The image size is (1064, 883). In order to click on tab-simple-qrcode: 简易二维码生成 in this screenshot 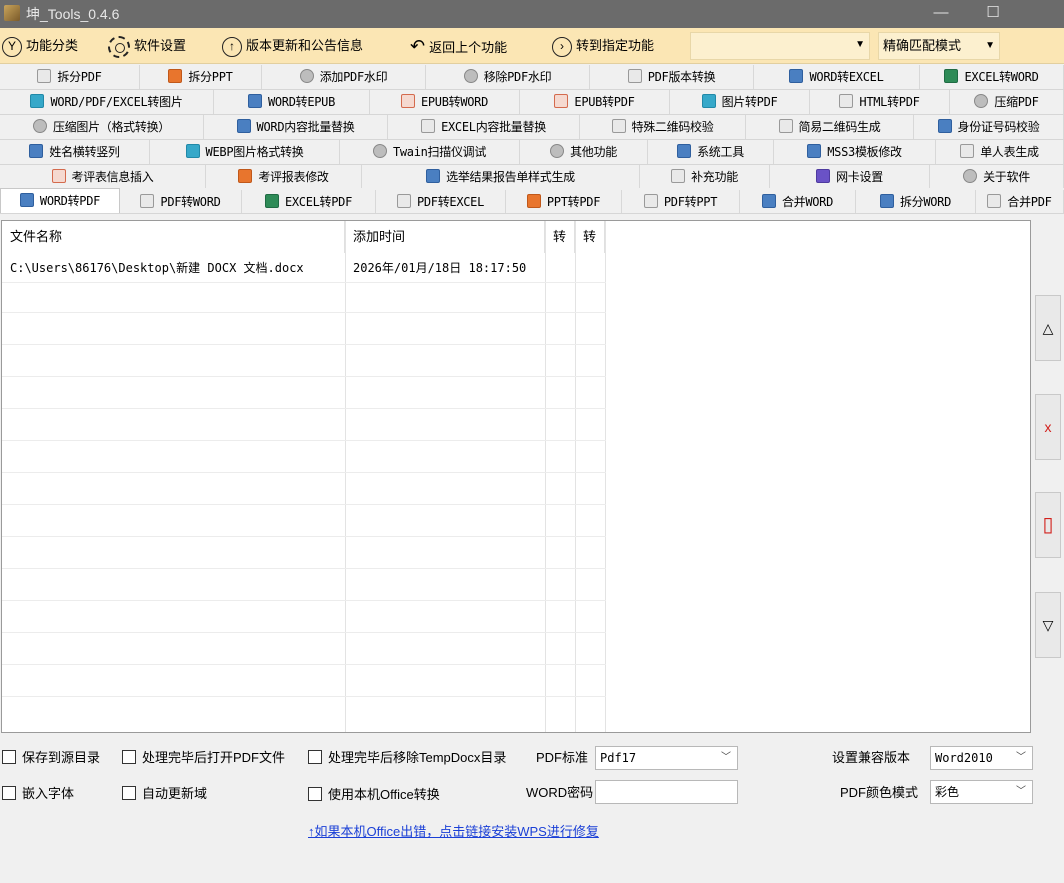, I will do `click(830, 127)`.